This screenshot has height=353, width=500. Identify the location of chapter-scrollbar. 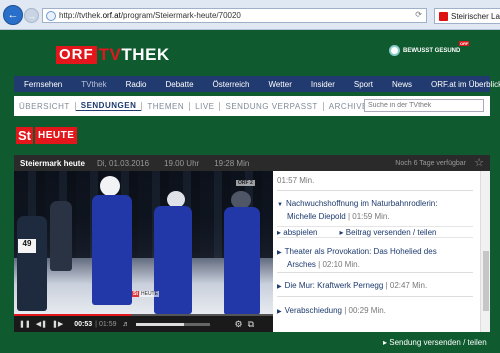
(485, 251).